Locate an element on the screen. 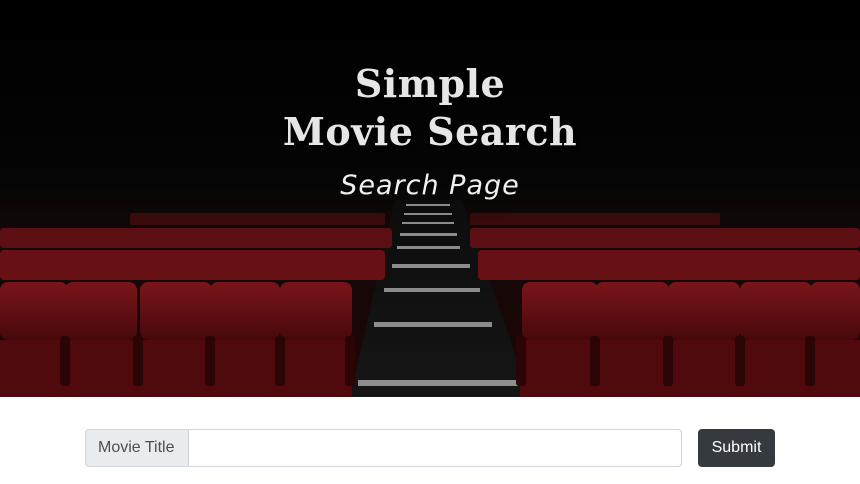 This screenshot has width=860, height=484. movie-search-form: Movie Title Submit is located at coordinates (430, 448).